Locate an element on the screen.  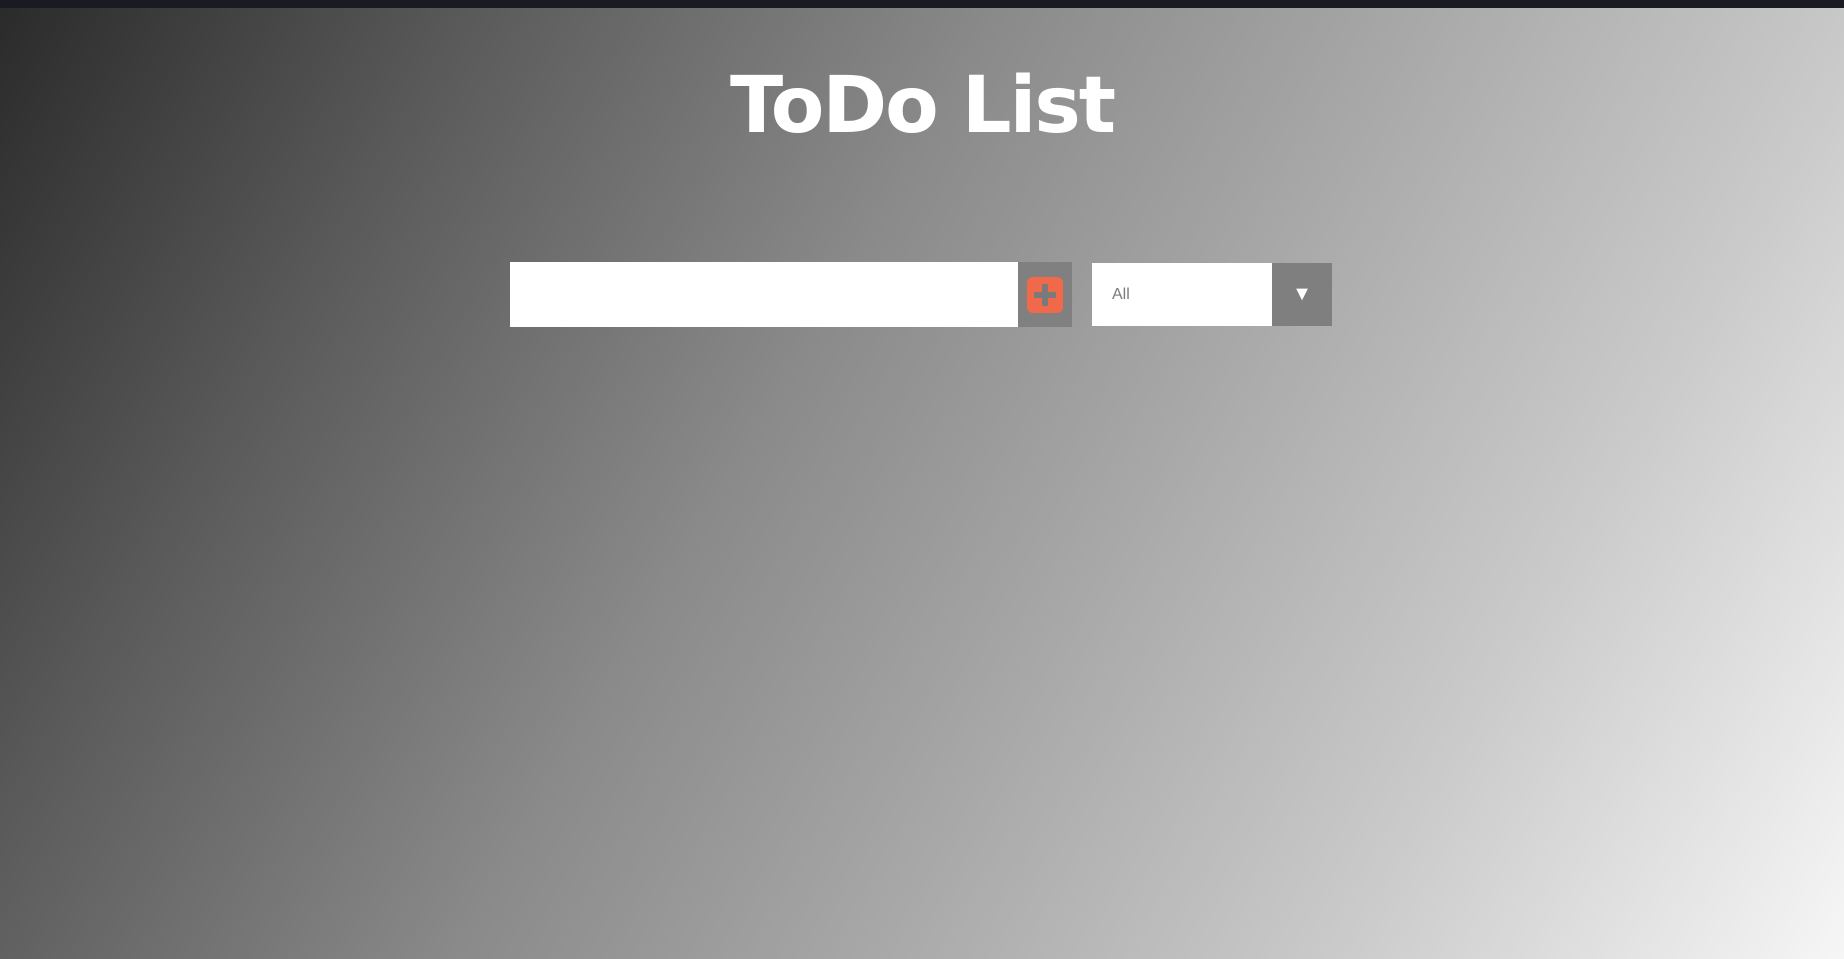
todo-form is located at coordinates (791, 294).